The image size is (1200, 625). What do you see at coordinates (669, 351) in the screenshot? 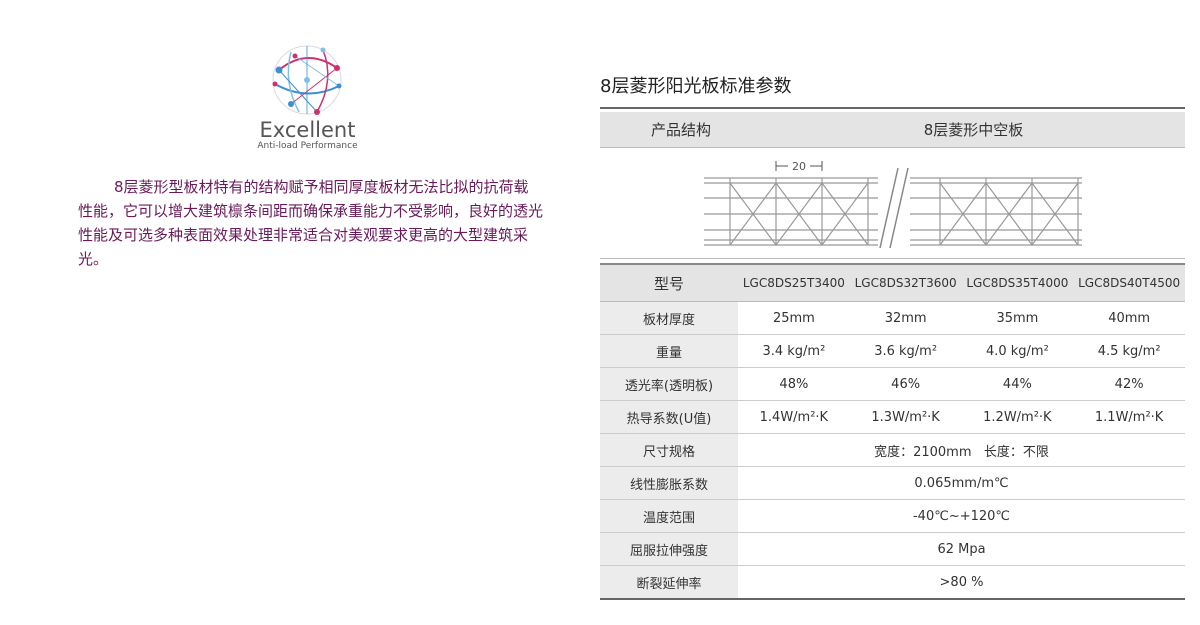
I see `row-label: 重量` at bounding box center [669, 351].